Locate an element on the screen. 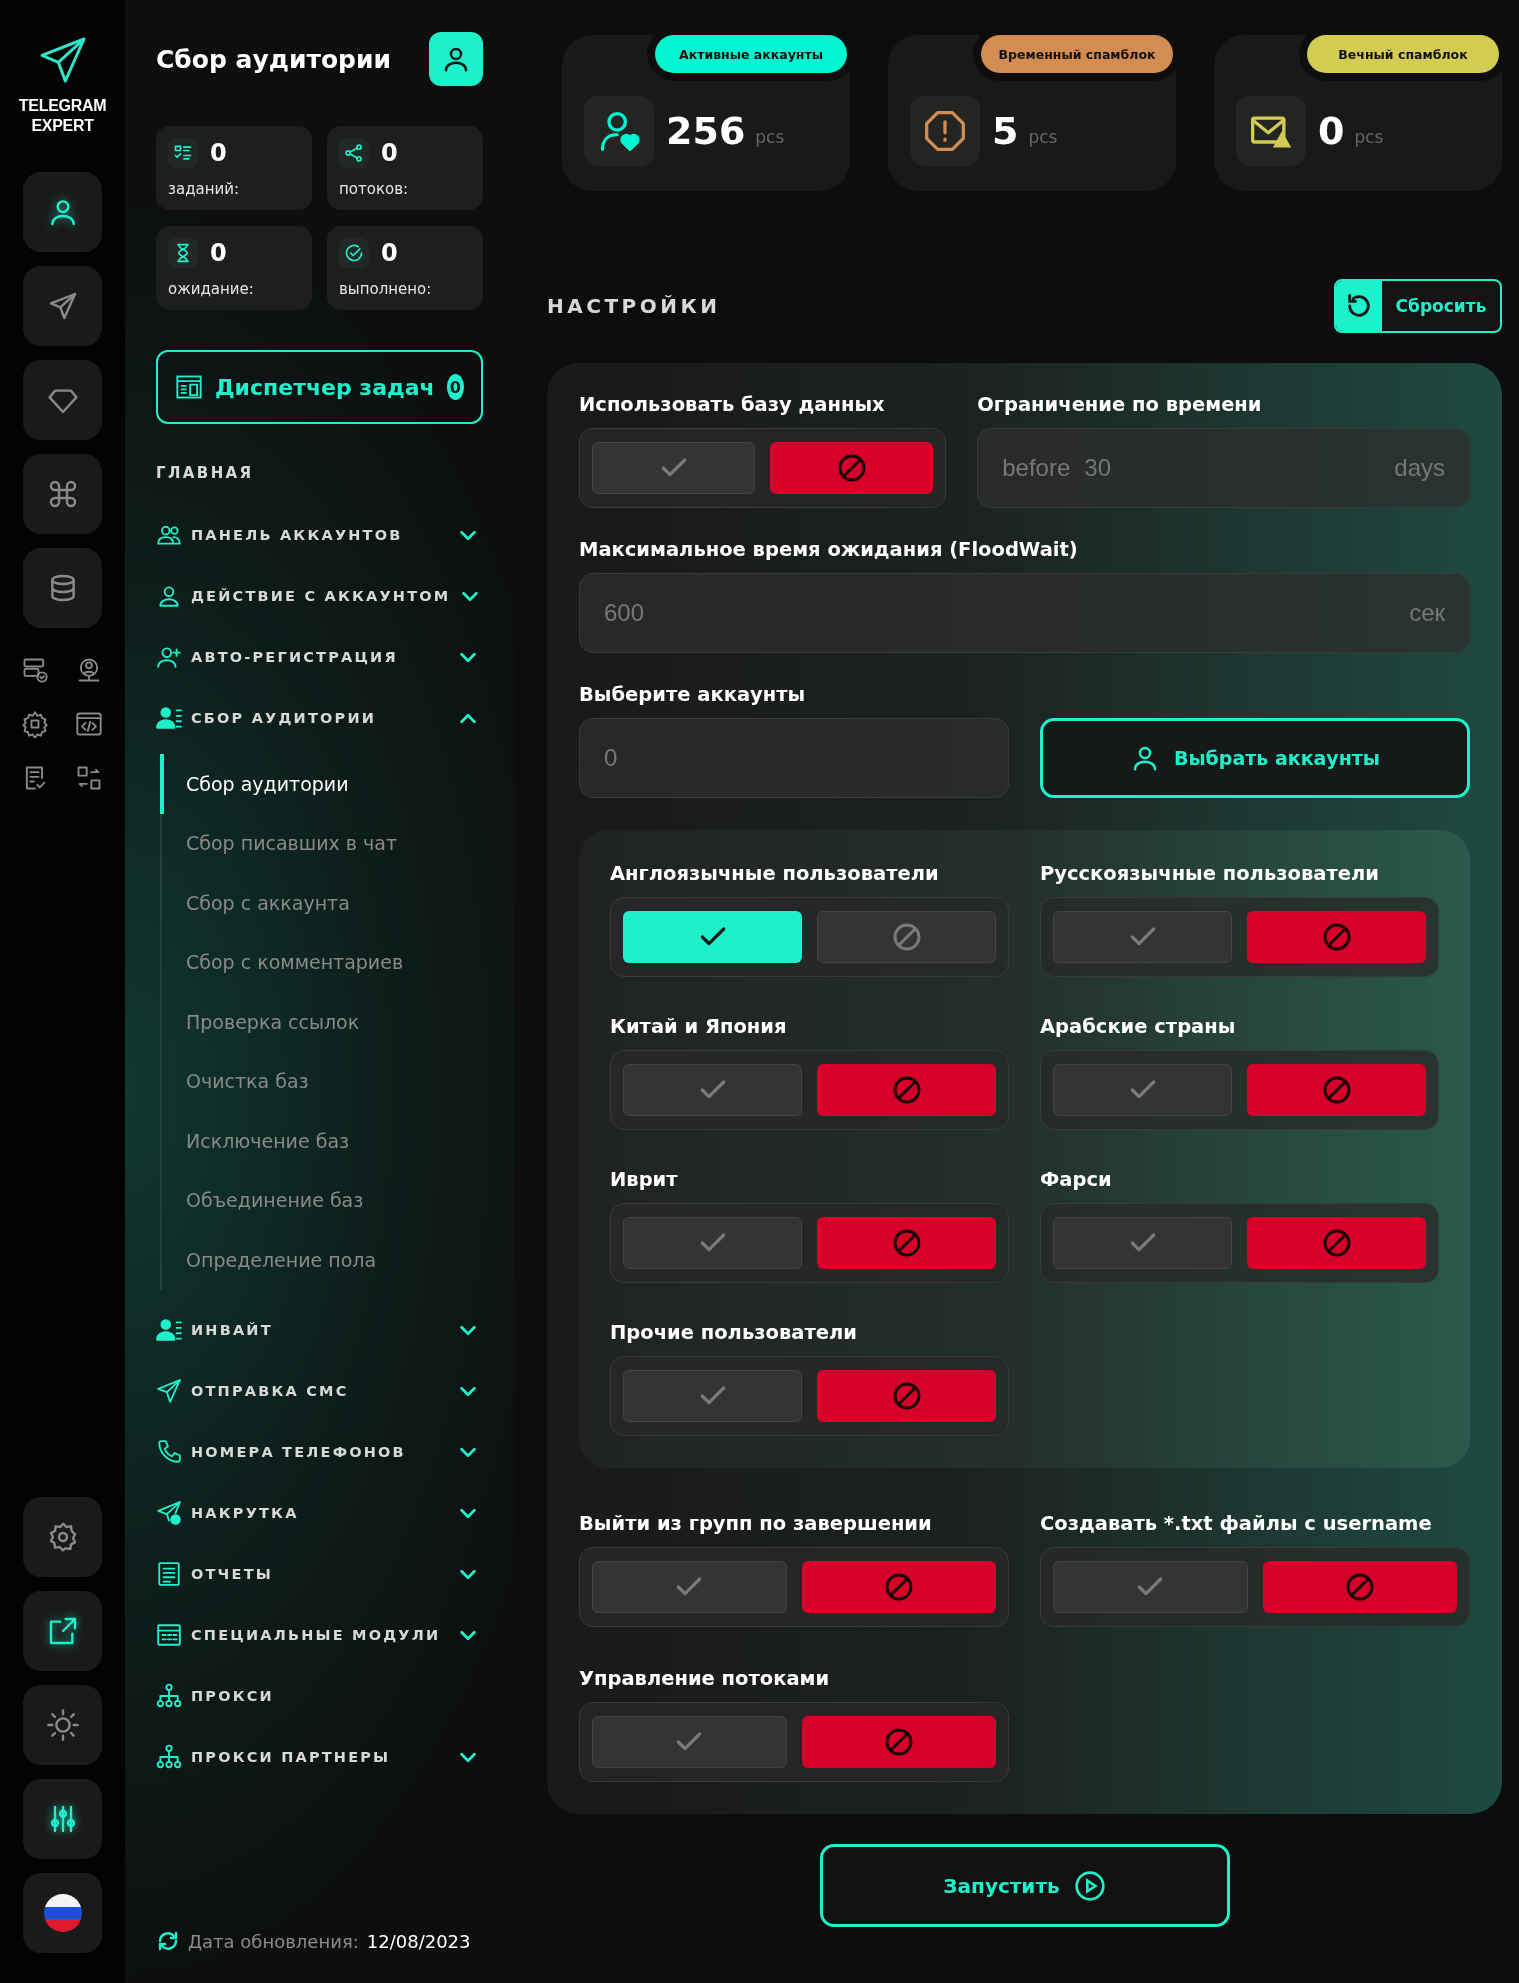 The width and height of the screenshot is (1519, 1983). receipt-icon is located at coordinates (169, 1574).